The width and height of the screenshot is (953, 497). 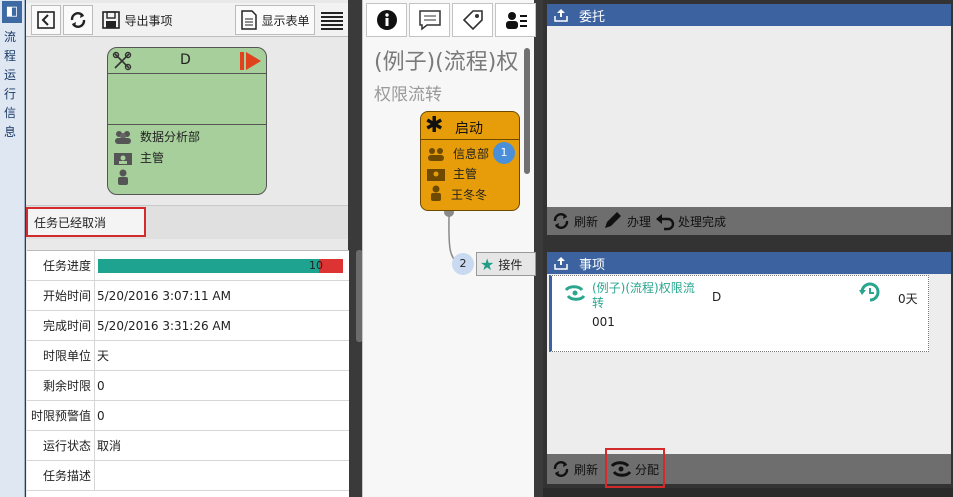 I want to click on next-node-label: 接件, so click(x=510, y=264).